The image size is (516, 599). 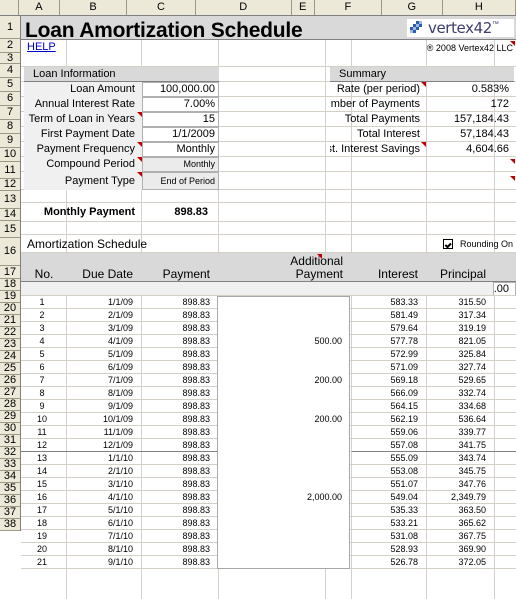 What do you see at coordinates (196, 341) in the screenshot?
I see `row-4-payment: 898.83` at bounding box center [196, 341].